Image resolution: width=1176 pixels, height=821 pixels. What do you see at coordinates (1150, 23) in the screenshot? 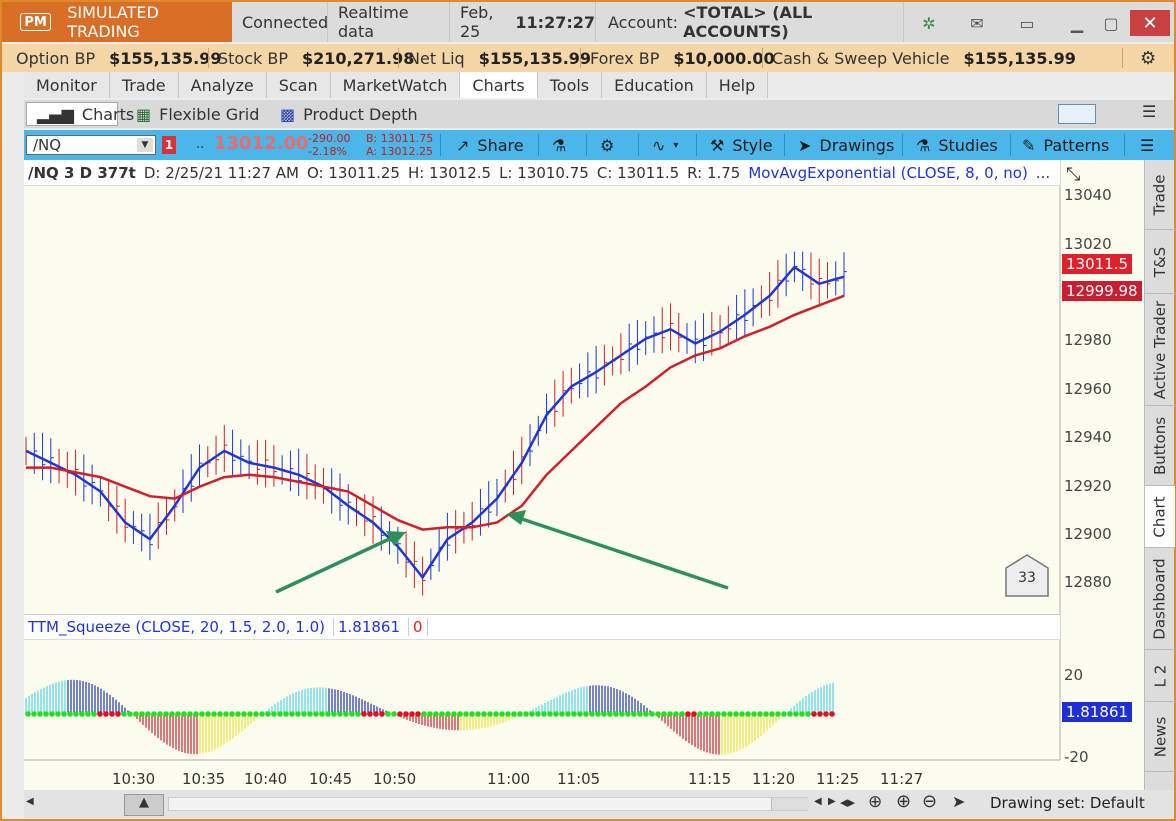
I see `close-icon: ✕` at bounding box center [1150, 23].